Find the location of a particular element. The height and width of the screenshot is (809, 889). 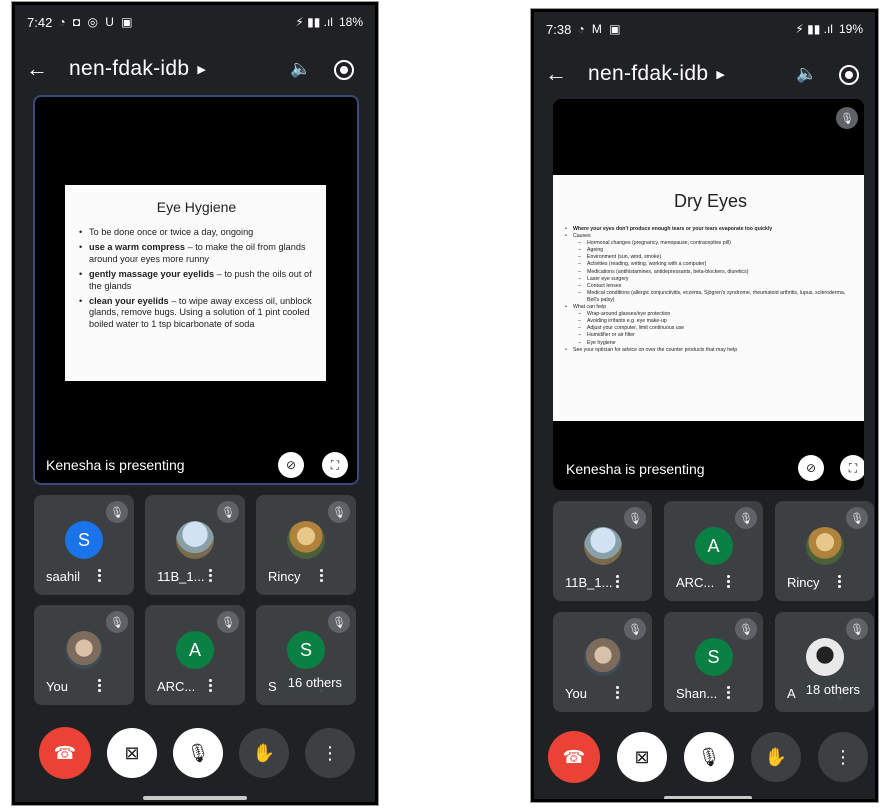

meeting-header: ← nen-fdak-idb ▶ is located at coordinates (704, 74).